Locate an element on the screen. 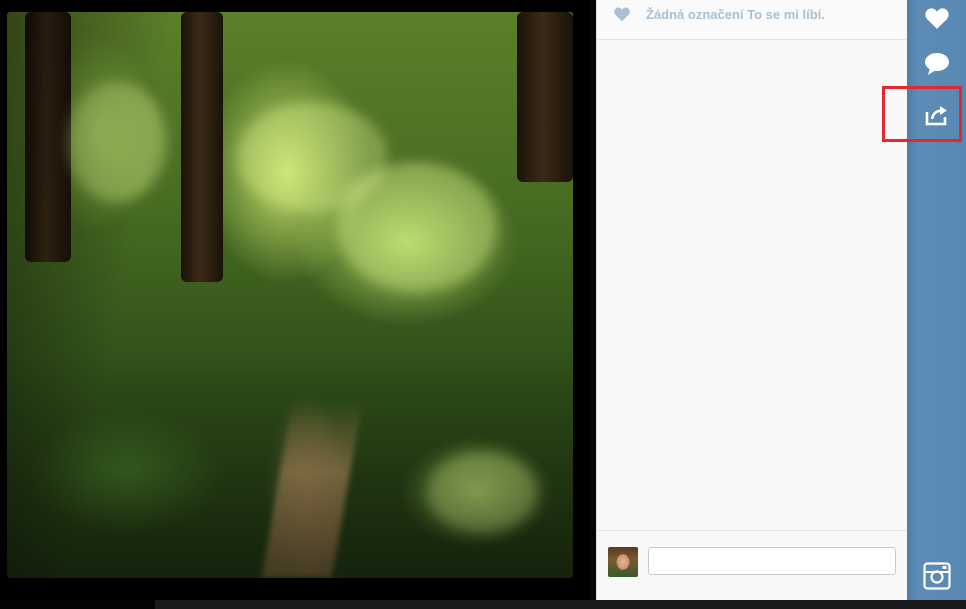 The image size is (966, 609). instagram-button is located at coordinates (937, 576).